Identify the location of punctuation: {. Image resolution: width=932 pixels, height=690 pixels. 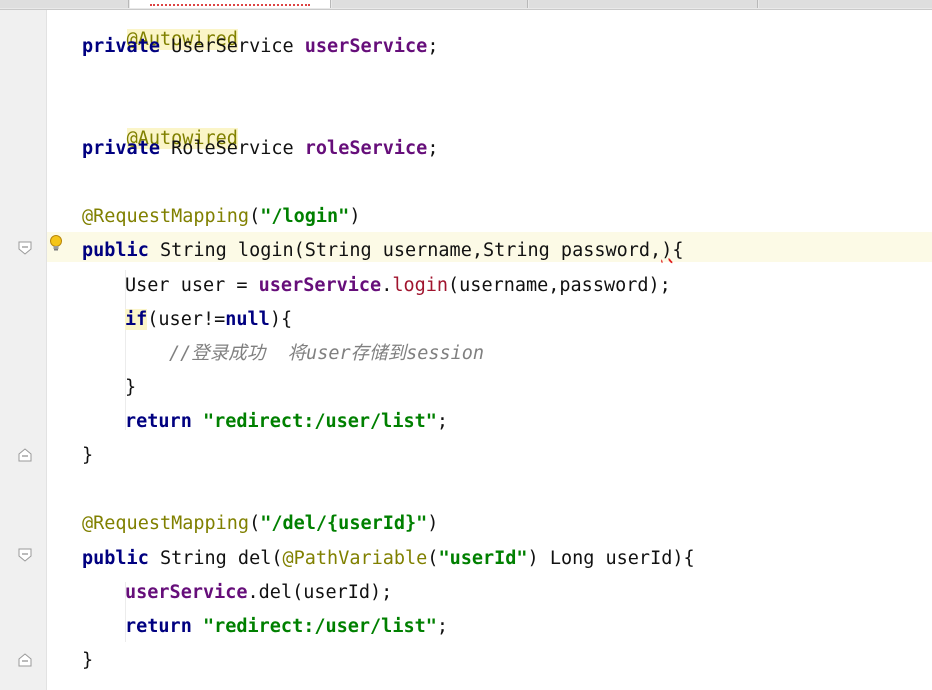
(678, 250).